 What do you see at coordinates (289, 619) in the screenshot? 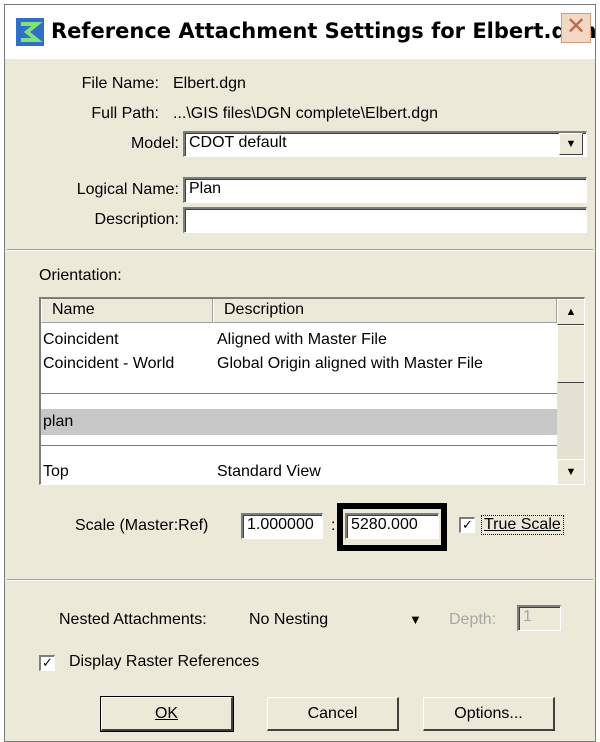
I see `nesting-value: No Nesting` at bounding box center [289, 619].